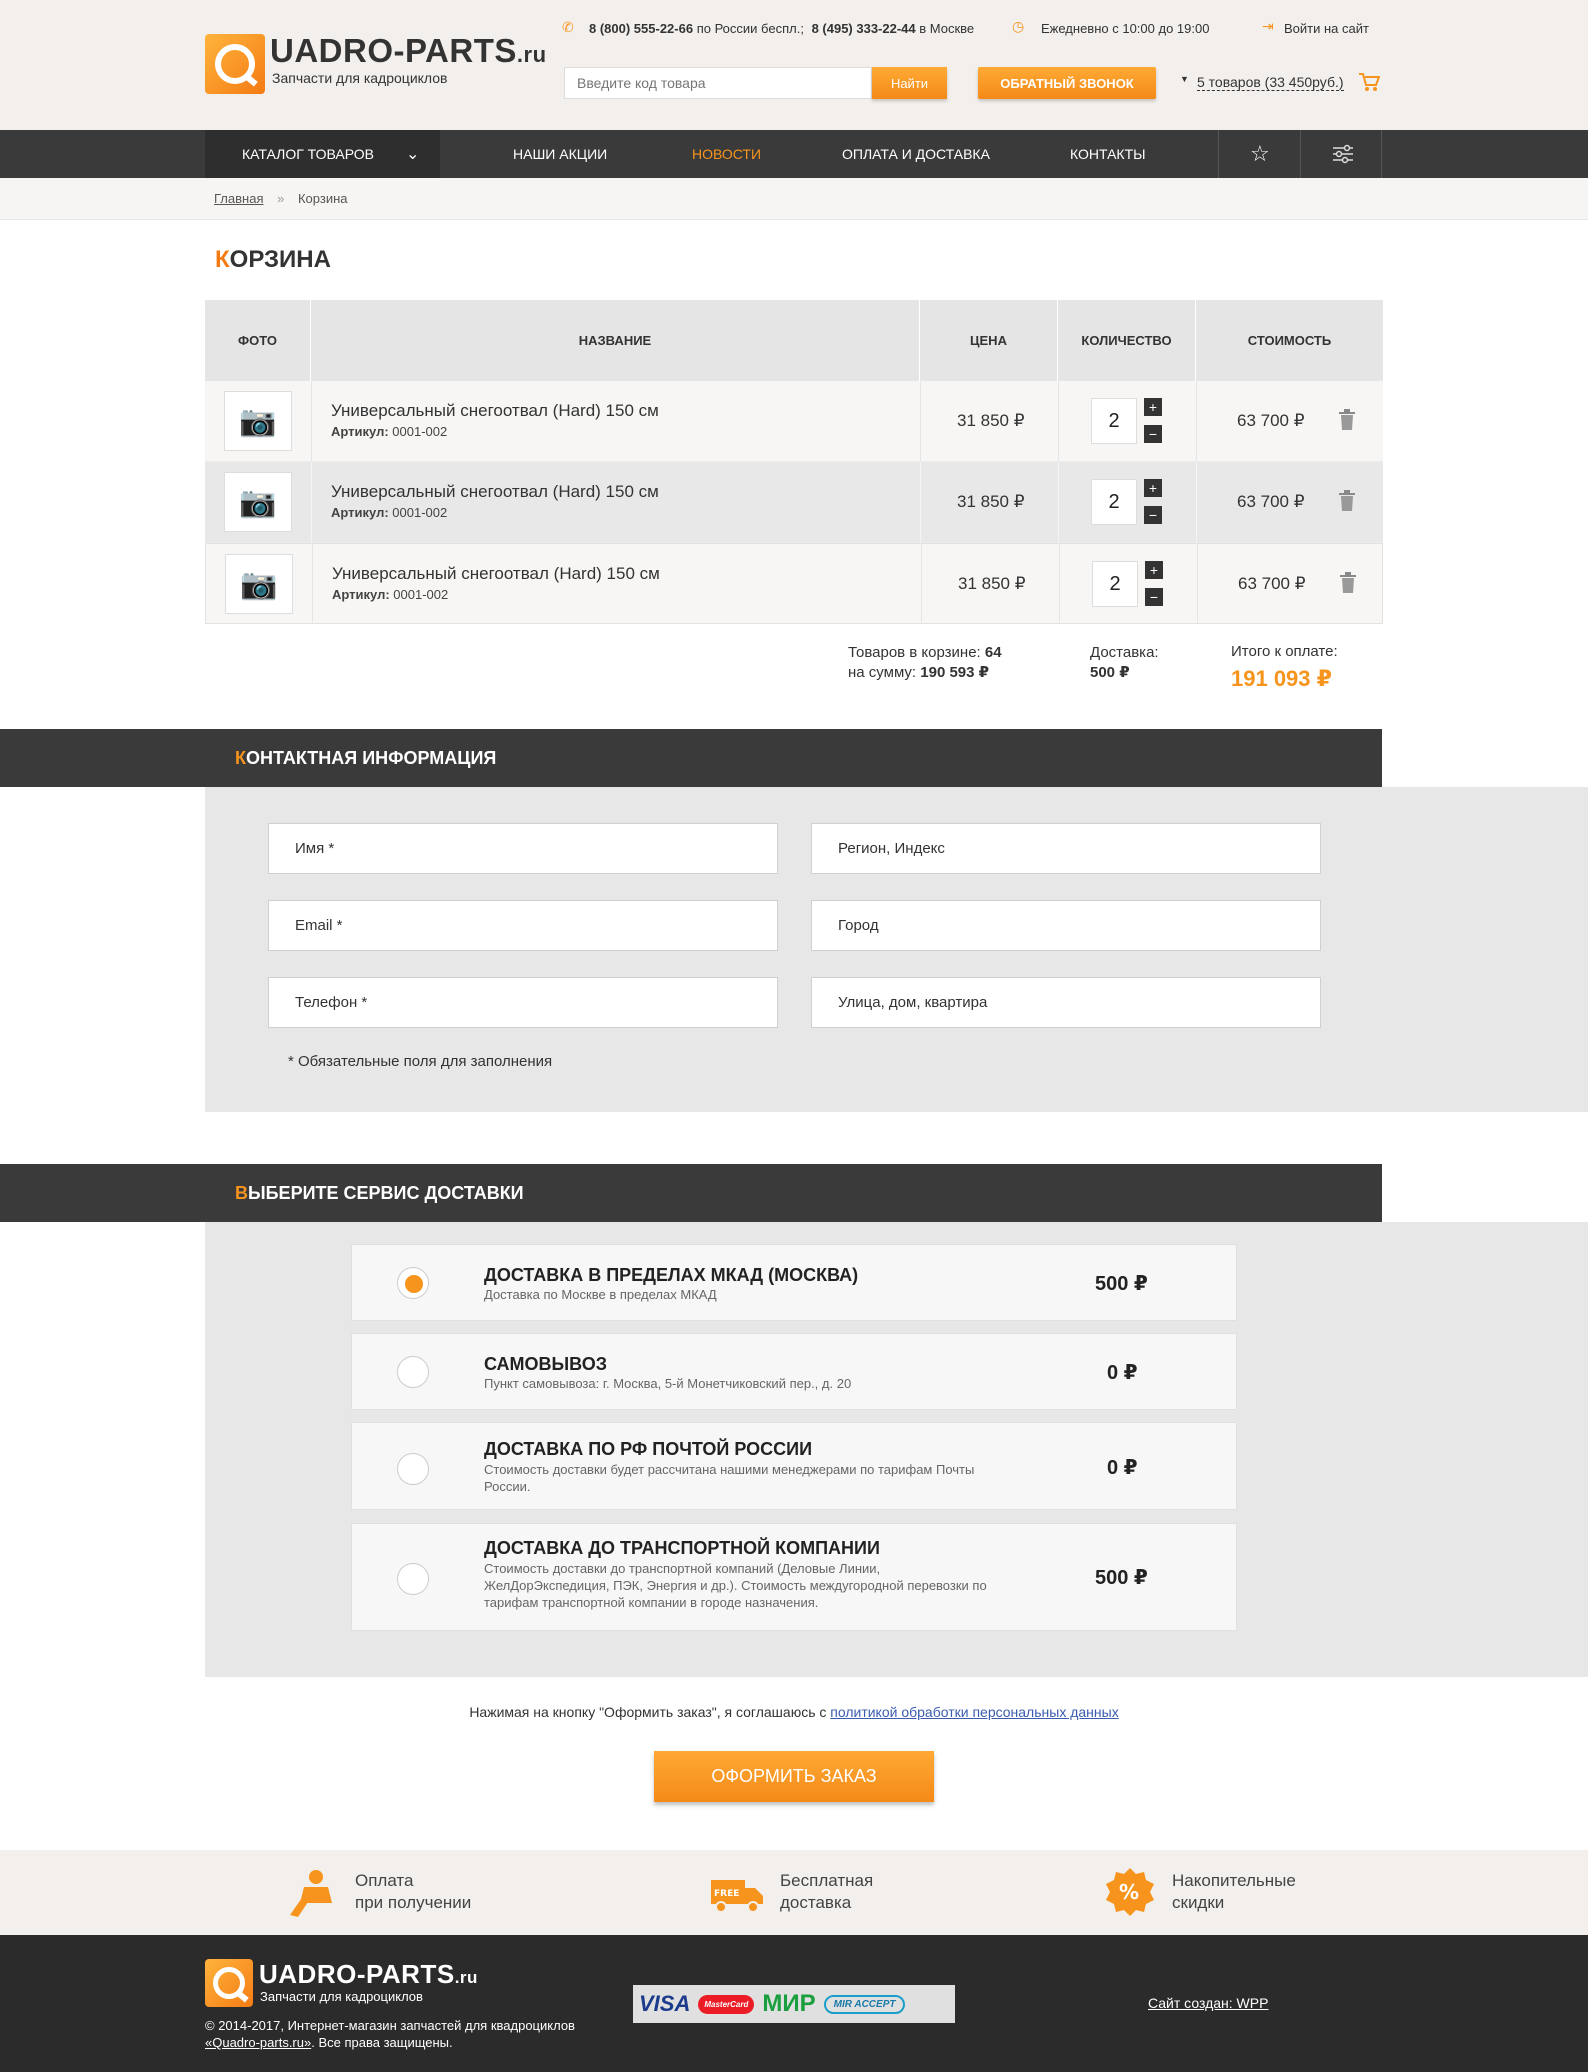  Describe the element at coordinates (1268, 26) in the screenshot. I see `login-icon: ⇥` at that location.